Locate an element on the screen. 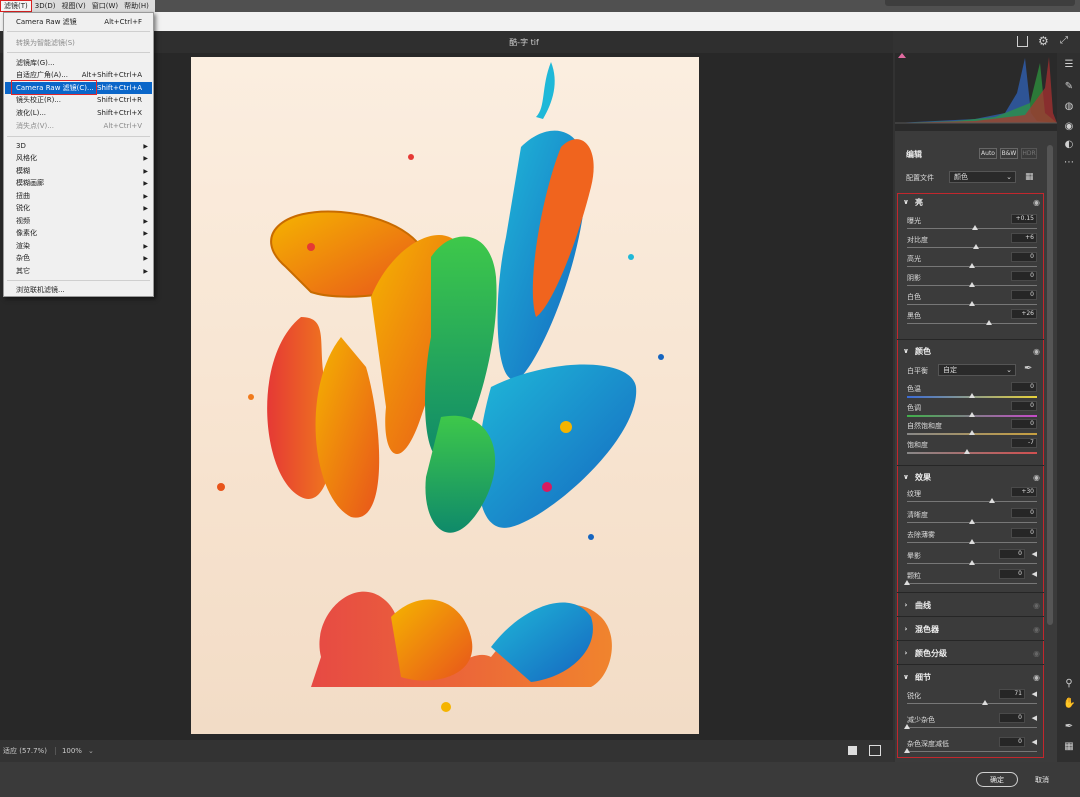  save-icon is located at coordinates (1022, 41).